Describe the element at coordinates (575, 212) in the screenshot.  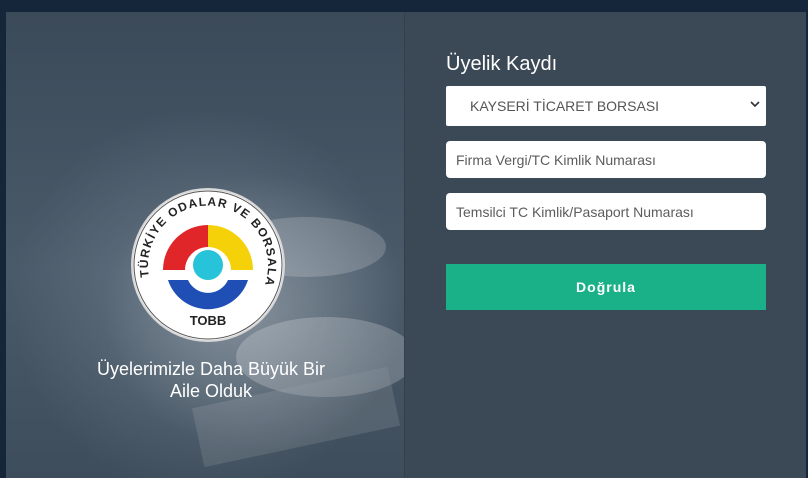
I see `representative-id-placeholder: Temsilci TC Kimlik/Pasaport Numarası` at that location.